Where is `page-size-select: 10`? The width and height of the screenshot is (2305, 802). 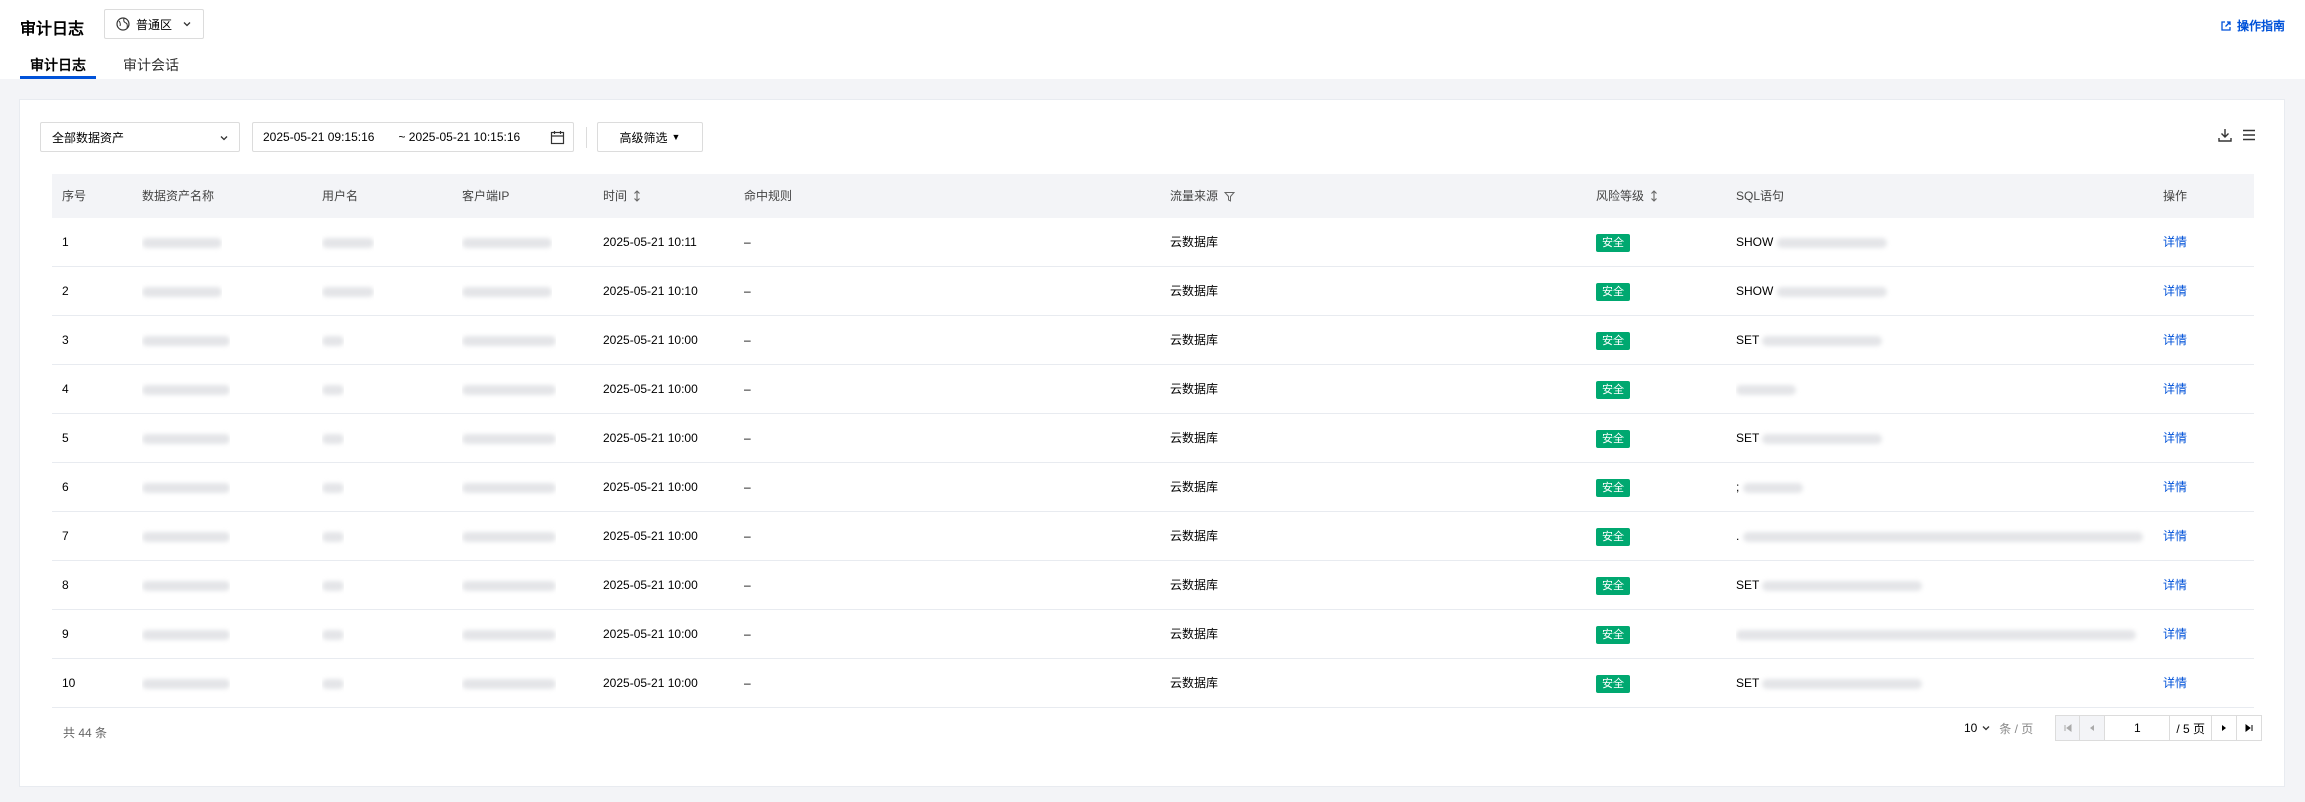
page-size-select: 10 is located at coordinates (1977, 728).